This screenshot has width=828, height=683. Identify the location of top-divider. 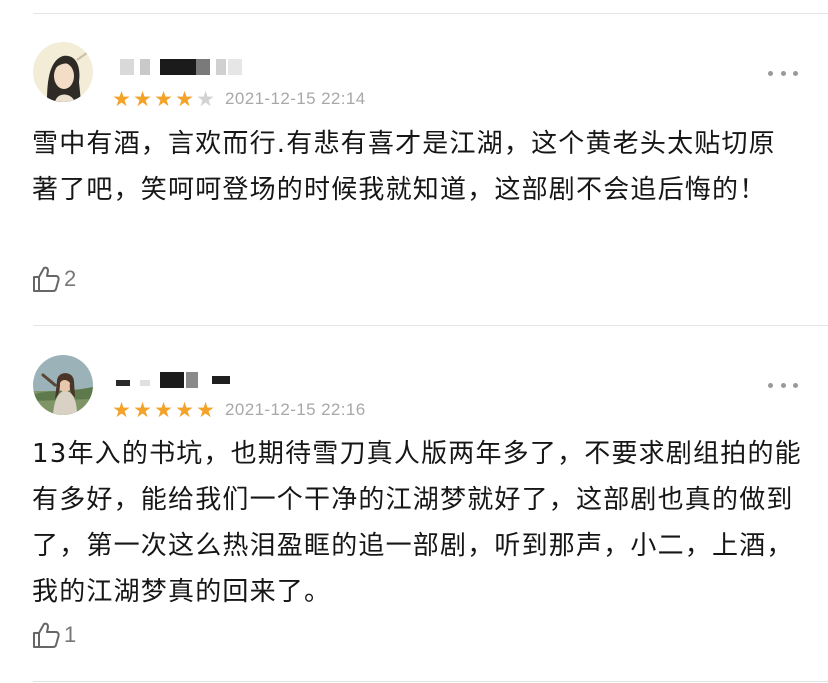
(430, 13).